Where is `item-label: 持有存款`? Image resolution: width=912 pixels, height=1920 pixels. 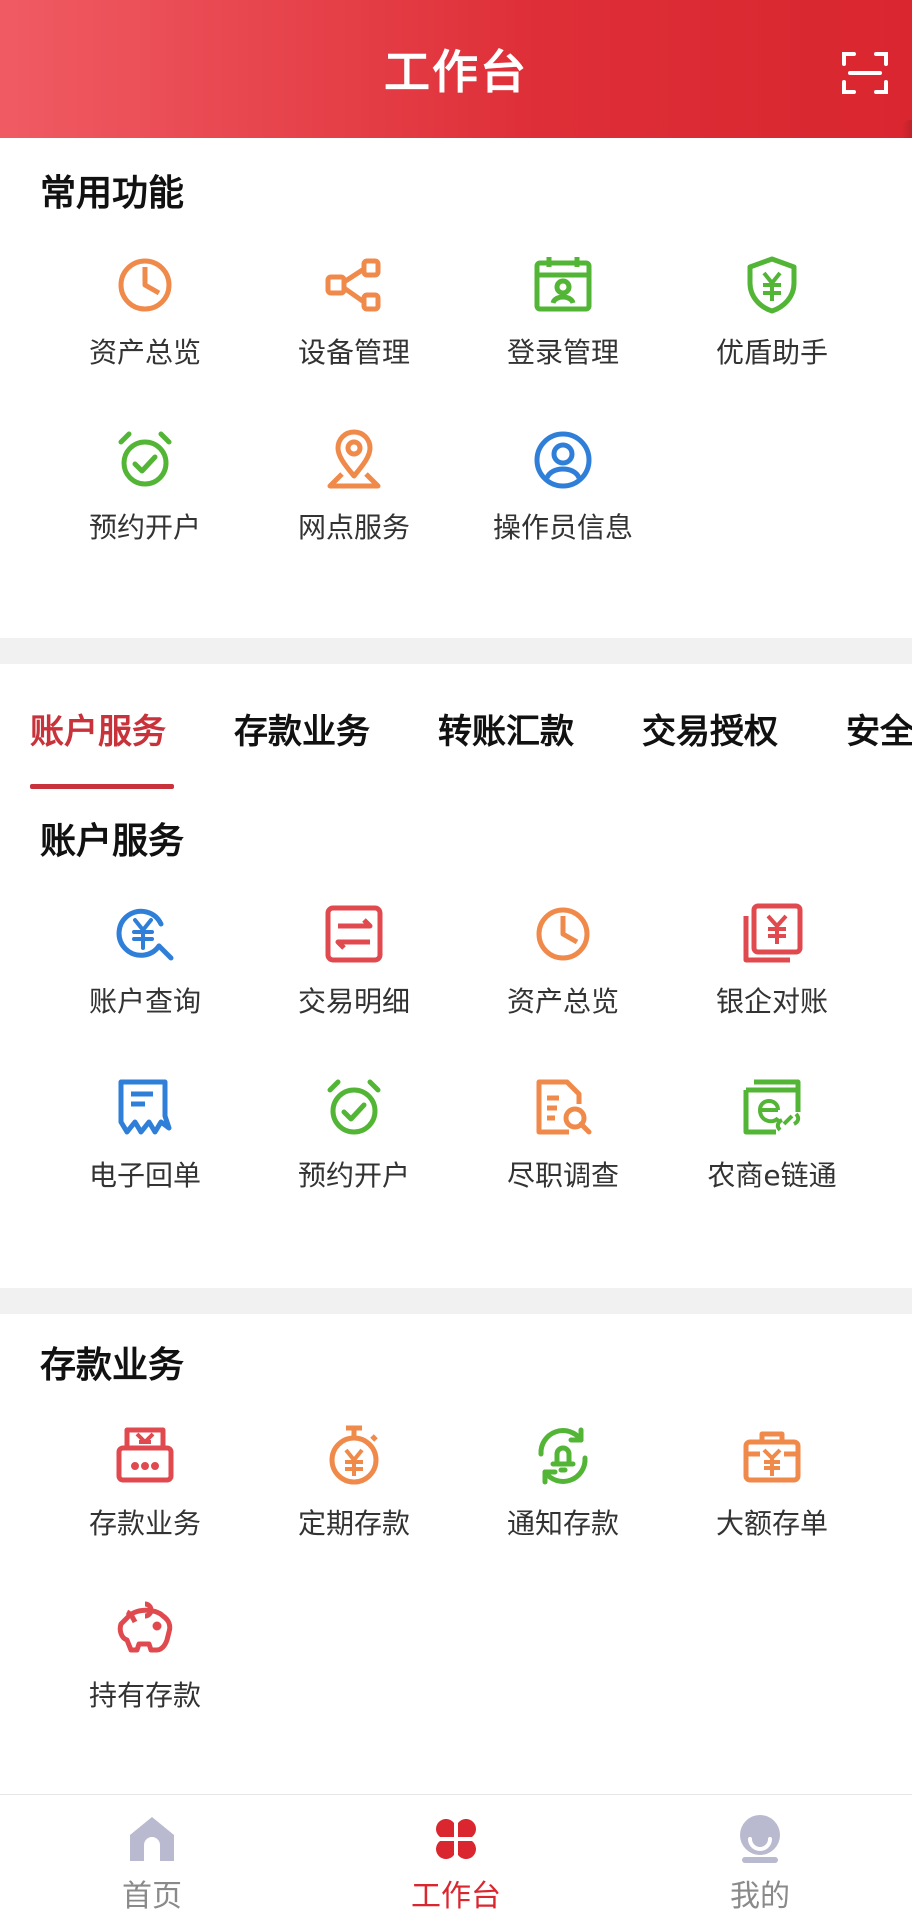 item-label: 持有存款 is located at coordinates (144, 1695).